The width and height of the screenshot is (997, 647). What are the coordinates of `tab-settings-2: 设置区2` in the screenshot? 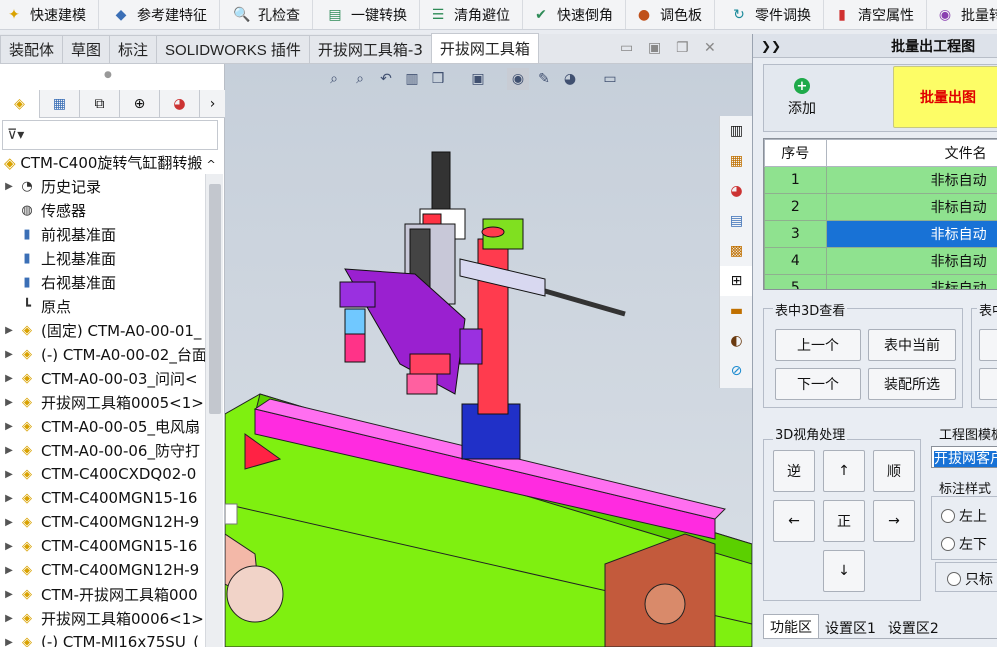 It's located at (913, 626).